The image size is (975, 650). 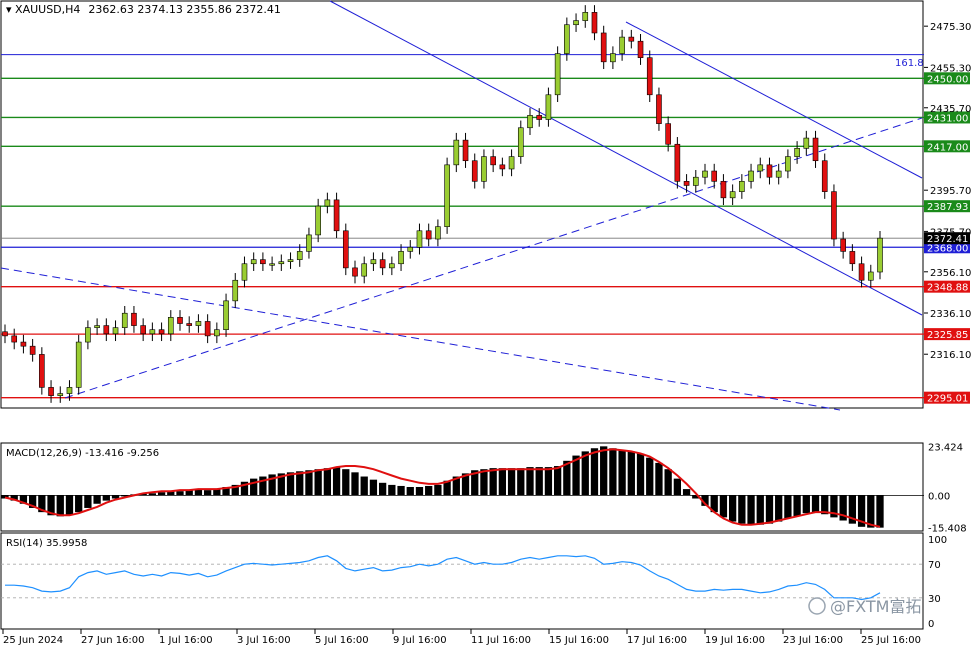 I want to click on price-tick-label: 2356.10, so click(x=950, y=273).